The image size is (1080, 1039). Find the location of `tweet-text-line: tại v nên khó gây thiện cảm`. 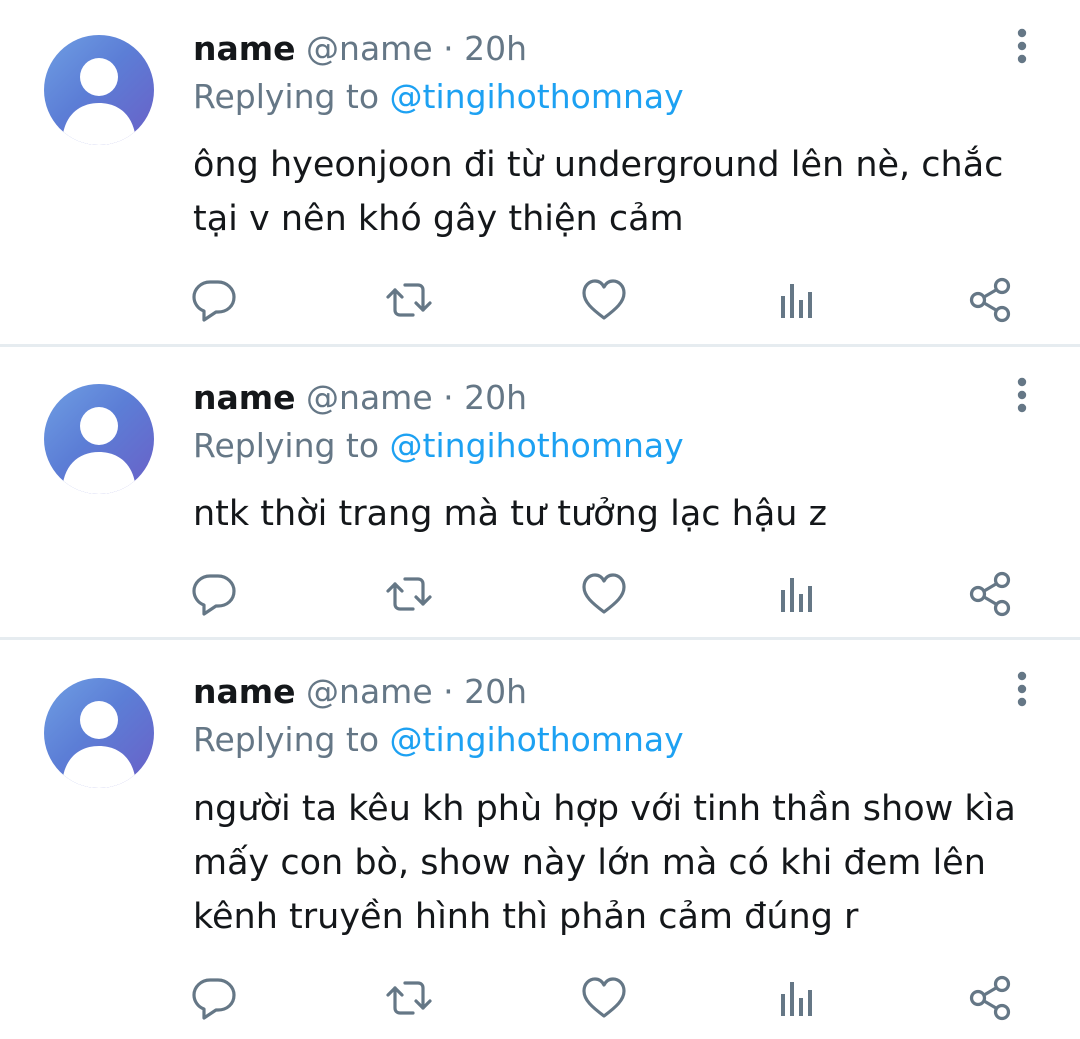

tweet-text-line: tại v nên khó gây thiện cảm is located at coordinates (438, 219).